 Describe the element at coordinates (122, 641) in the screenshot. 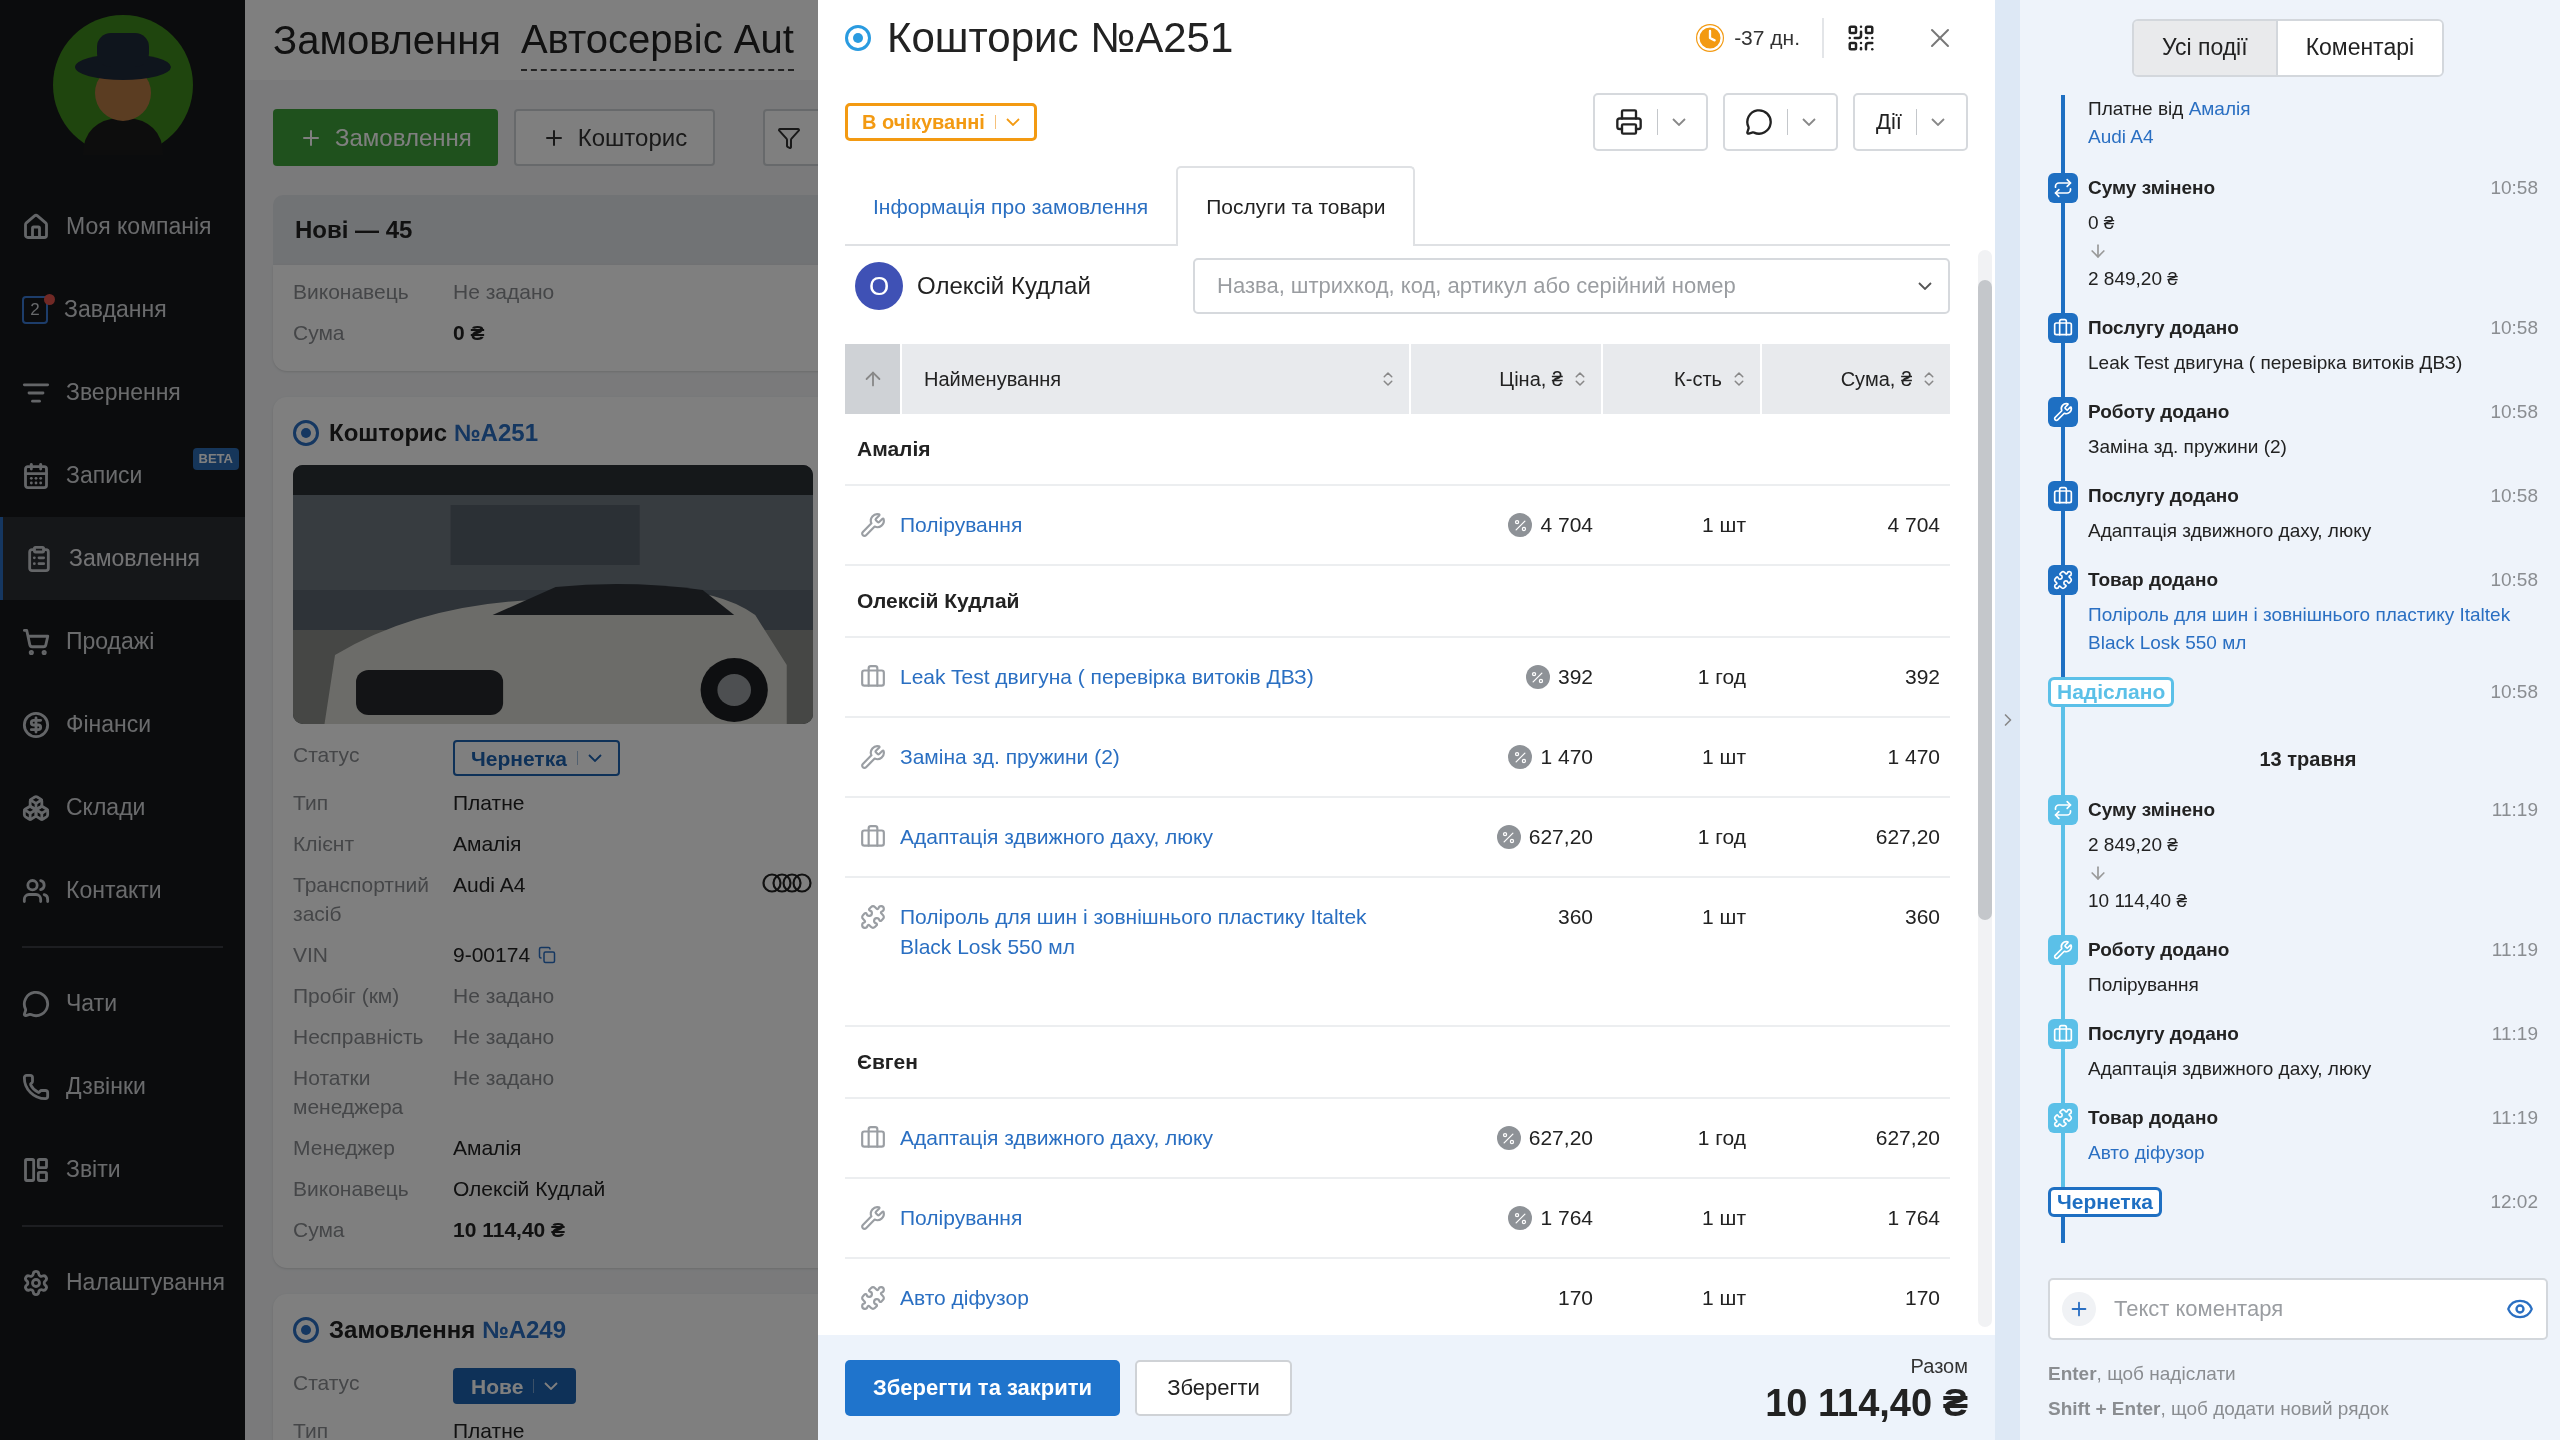

I see `sidebar-item: Продажі` at that location.